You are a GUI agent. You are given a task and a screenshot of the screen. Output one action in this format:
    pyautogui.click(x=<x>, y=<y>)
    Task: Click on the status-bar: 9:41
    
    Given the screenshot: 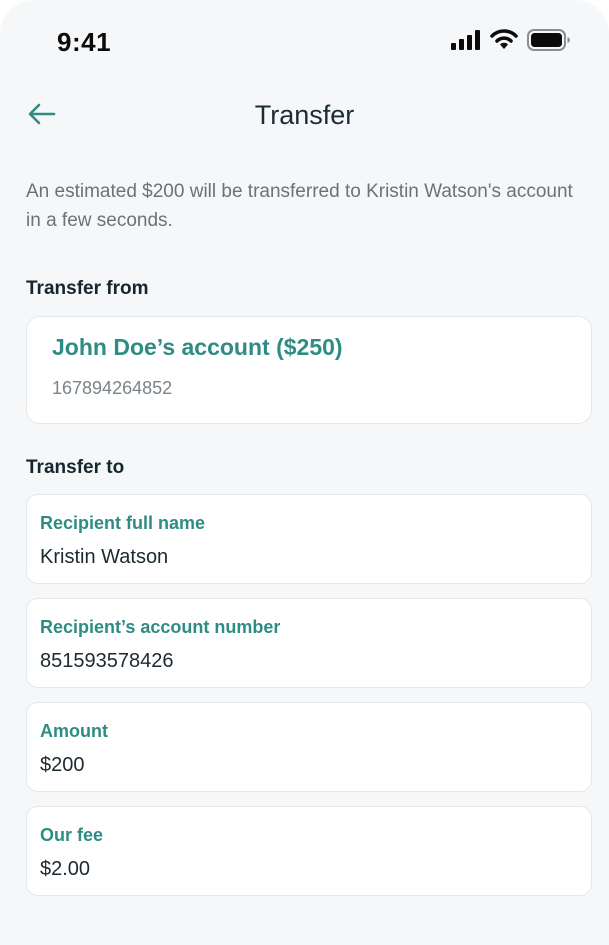 What is the action you would take?
    pyautogui.click(x=304, y=40)
    